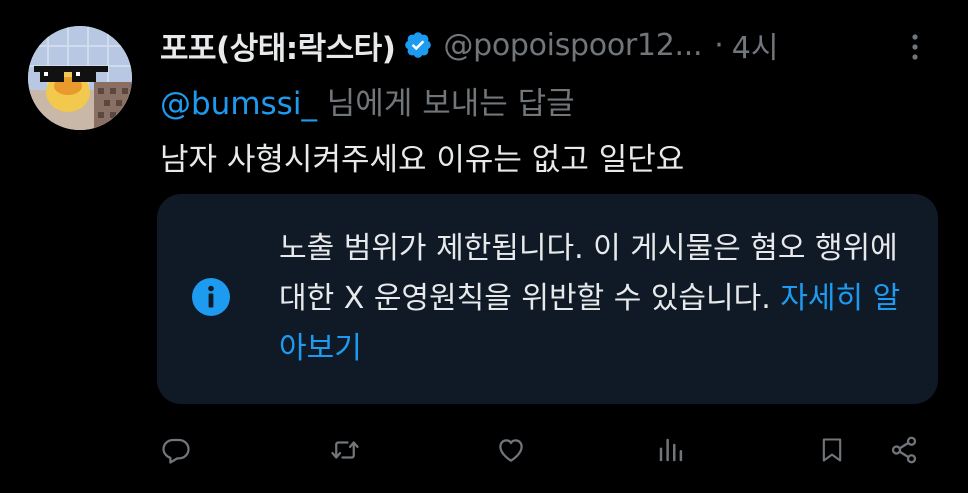 This screenshot has height=493, width=968. I want to click on like-icon, so click(511, 450).